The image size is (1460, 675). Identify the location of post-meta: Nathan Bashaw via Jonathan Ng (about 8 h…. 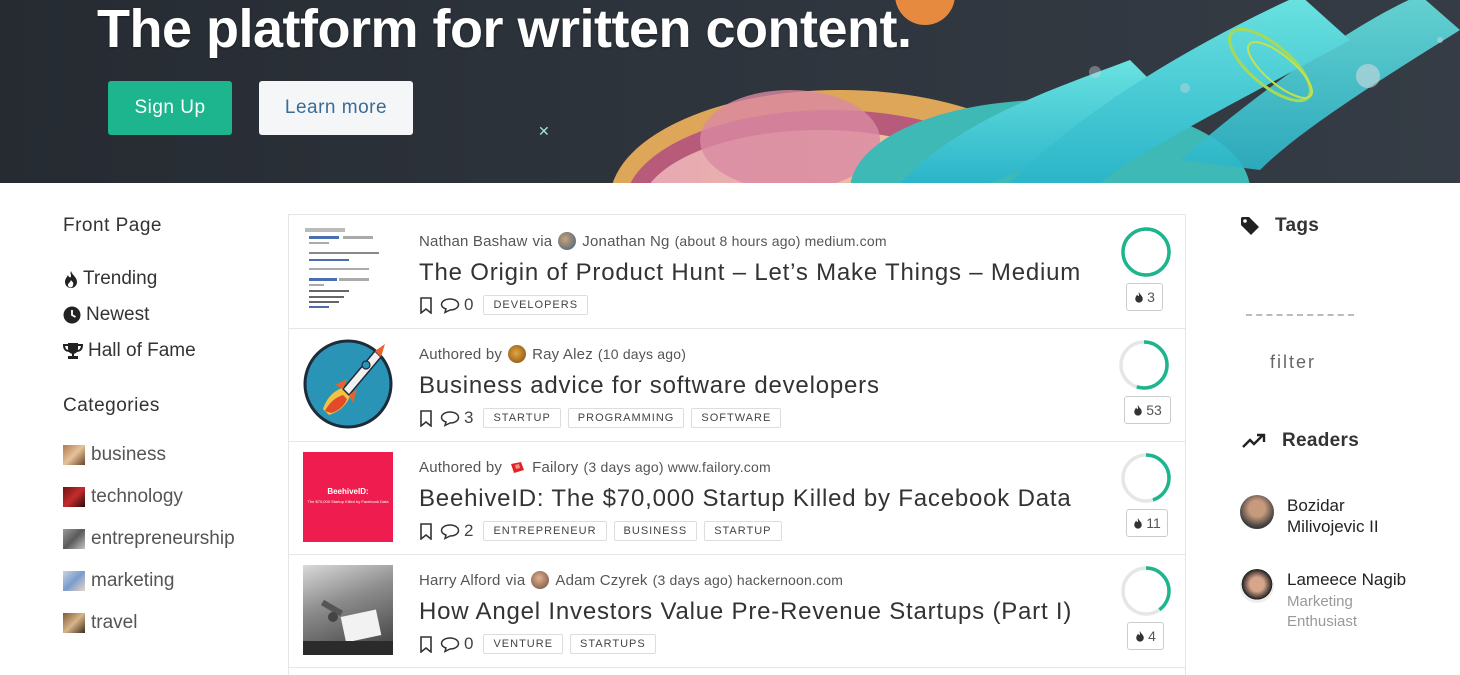
(653, 241).